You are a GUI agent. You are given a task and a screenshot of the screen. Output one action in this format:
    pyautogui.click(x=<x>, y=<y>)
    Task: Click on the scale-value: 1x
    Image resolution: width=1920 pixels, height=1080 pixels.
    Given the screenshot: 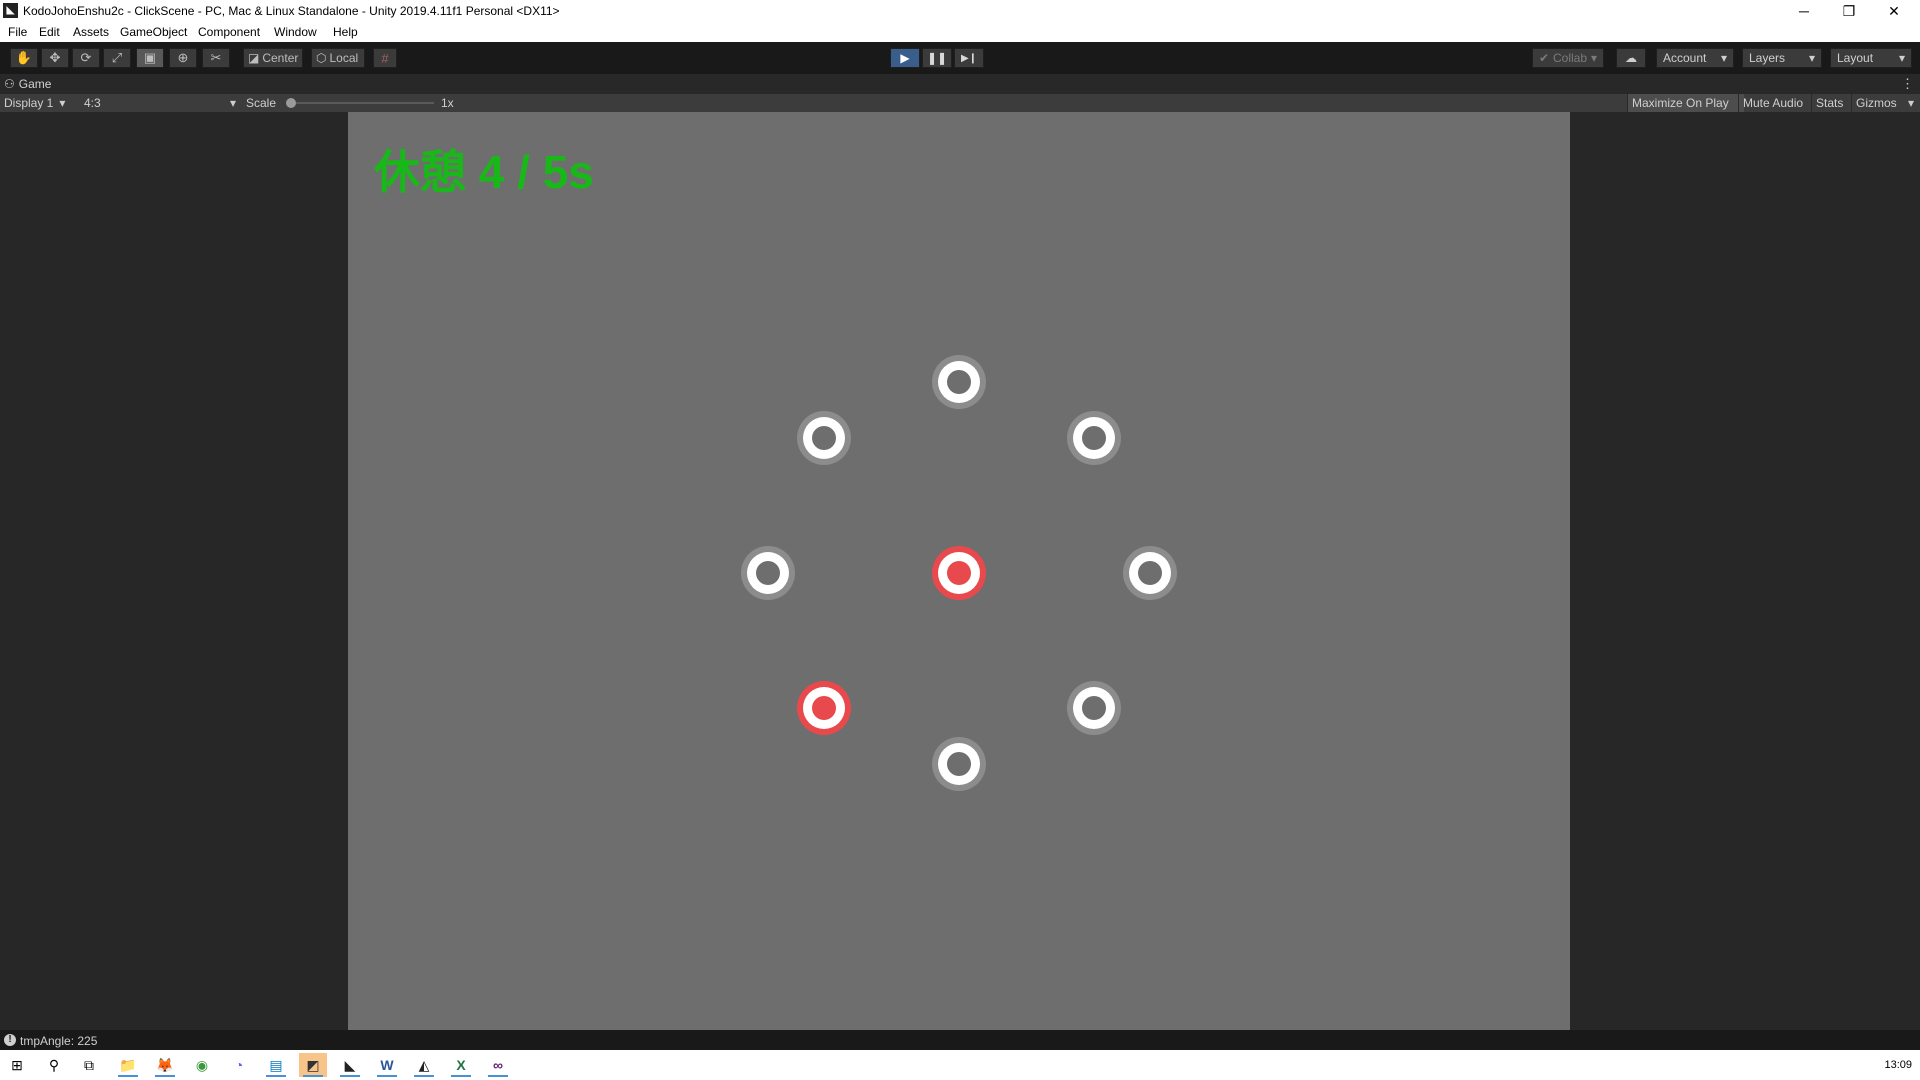 What is the action you would take?
    pyautogui.click(x=447, y=103)
    